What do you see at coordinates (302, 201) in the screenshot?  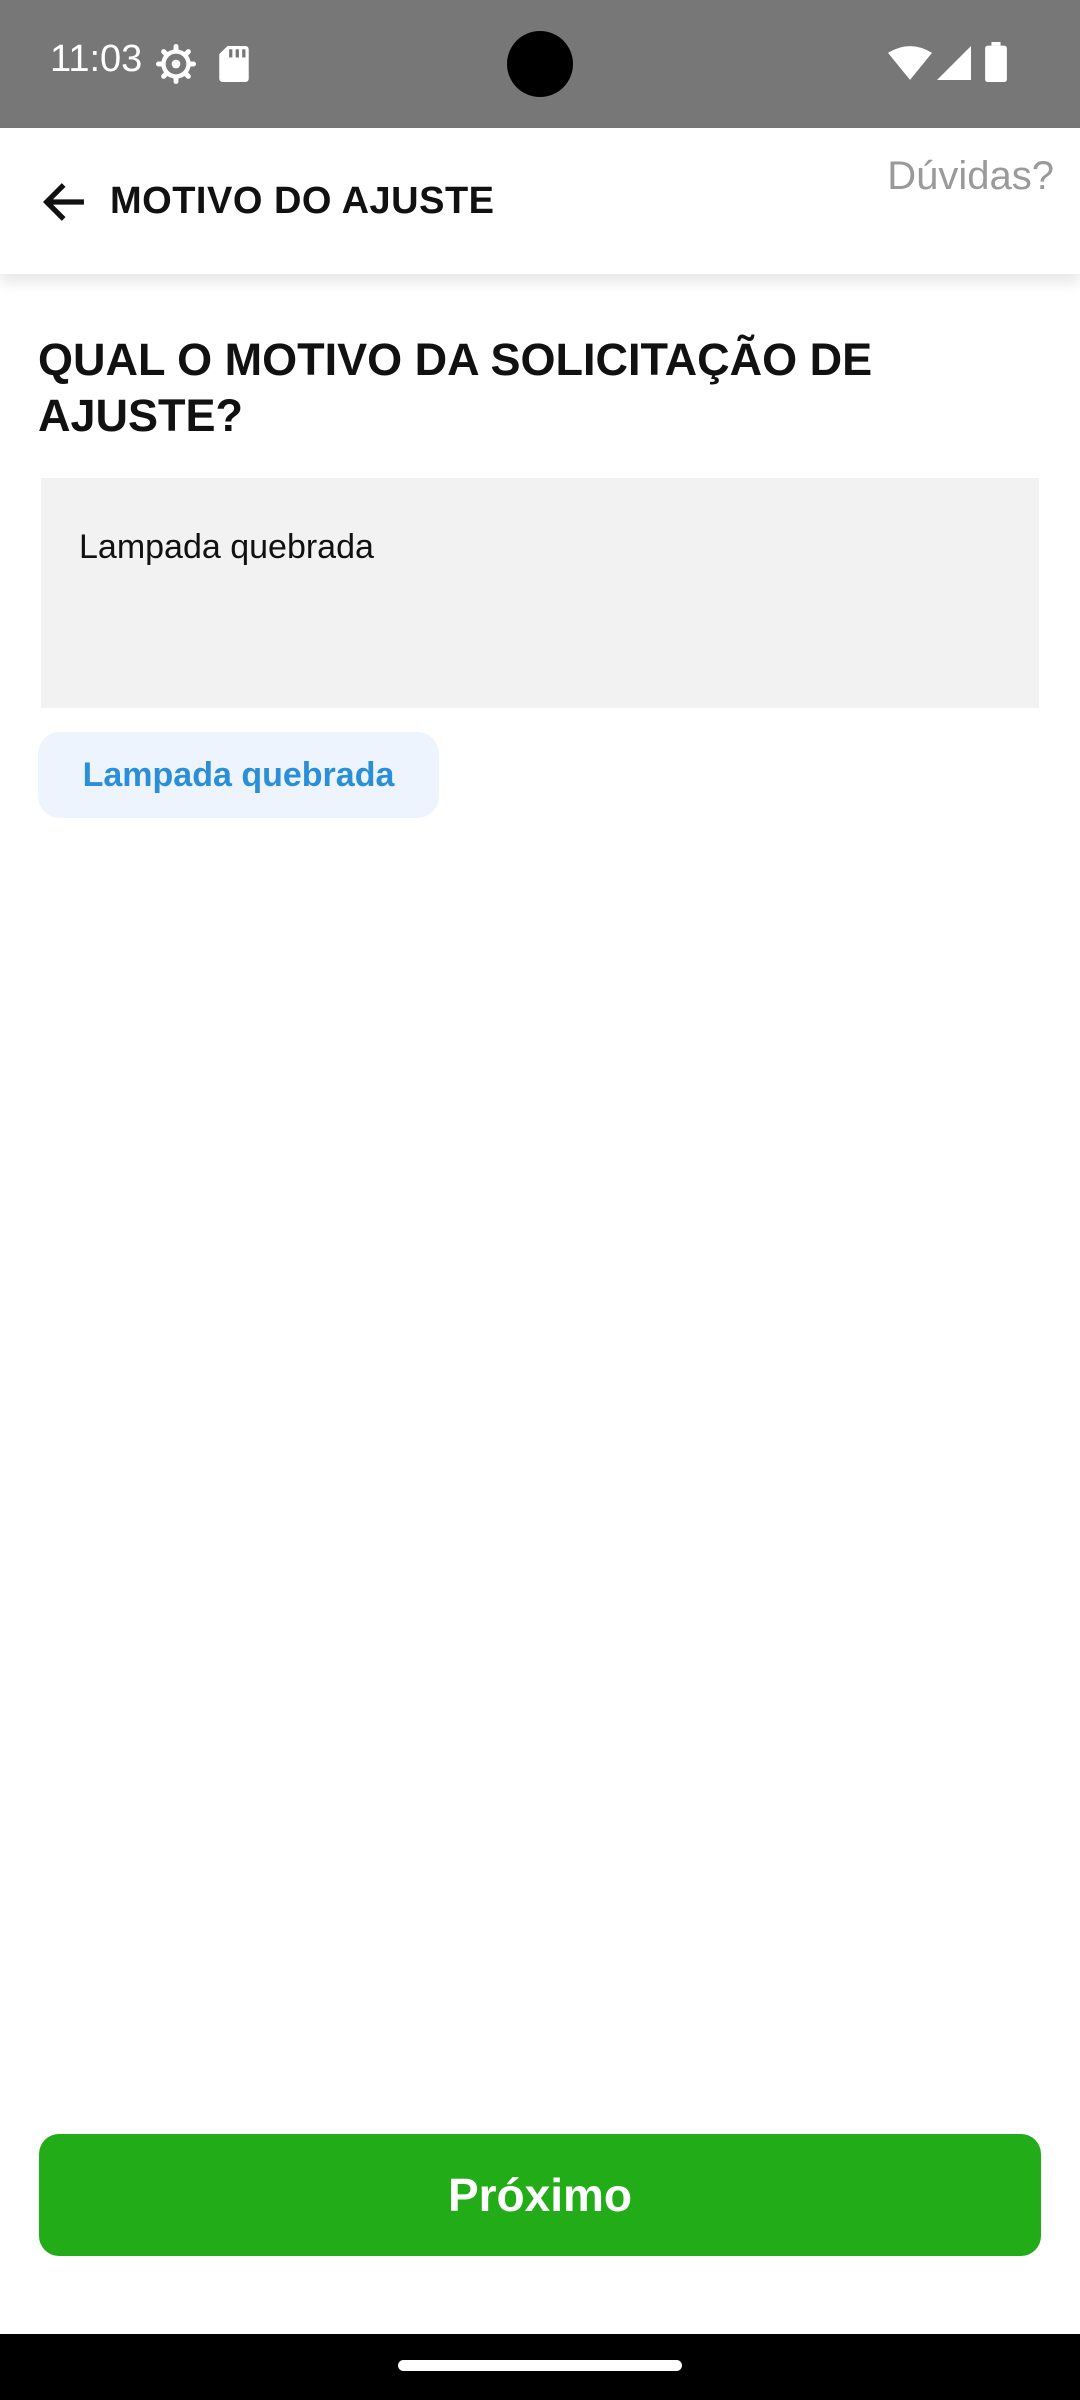 I see `page-title: MOTIVO DO AJUSTE` at bounding box center [302, 201].